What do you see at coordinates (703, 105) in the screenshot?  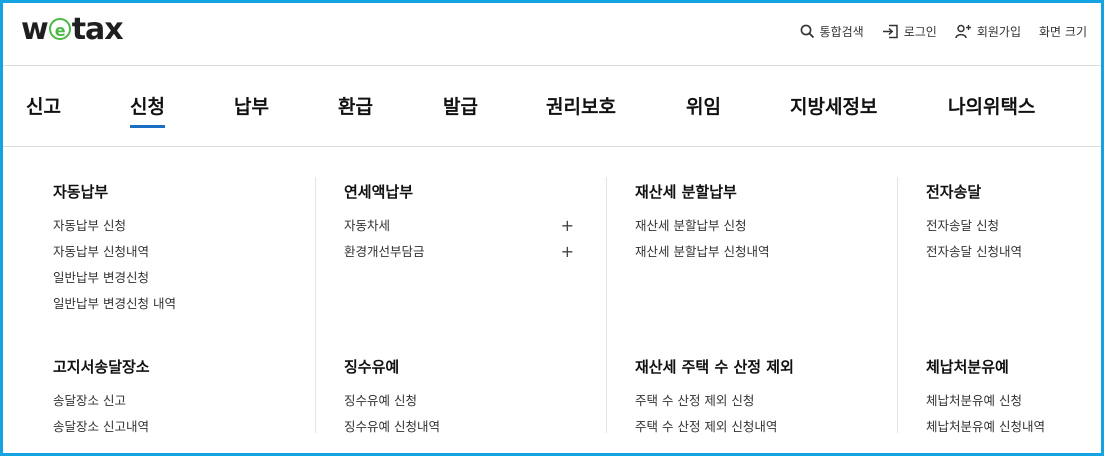 I see `nav-delegation: 위임` at bounding box center [703, 105].